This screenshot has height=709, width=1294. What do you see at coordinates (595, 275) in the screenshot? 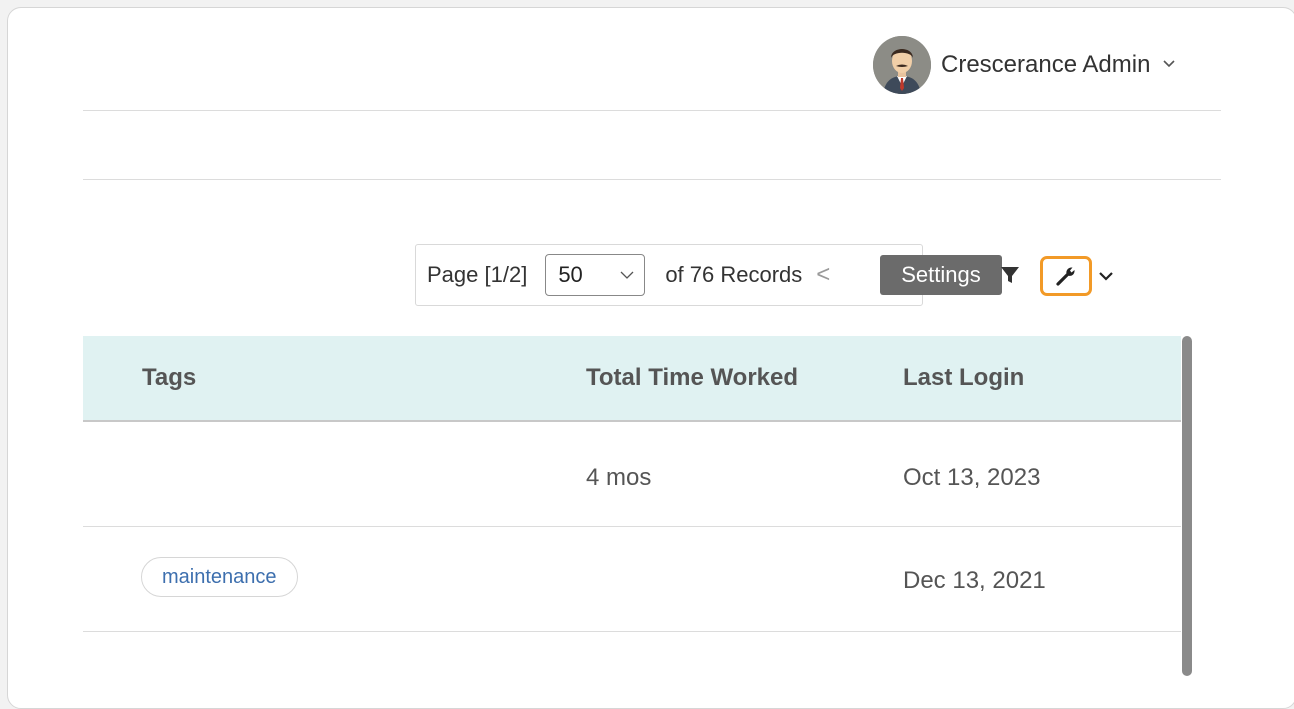
I see `page-size-select: 50` at bounding box center [595, 275].